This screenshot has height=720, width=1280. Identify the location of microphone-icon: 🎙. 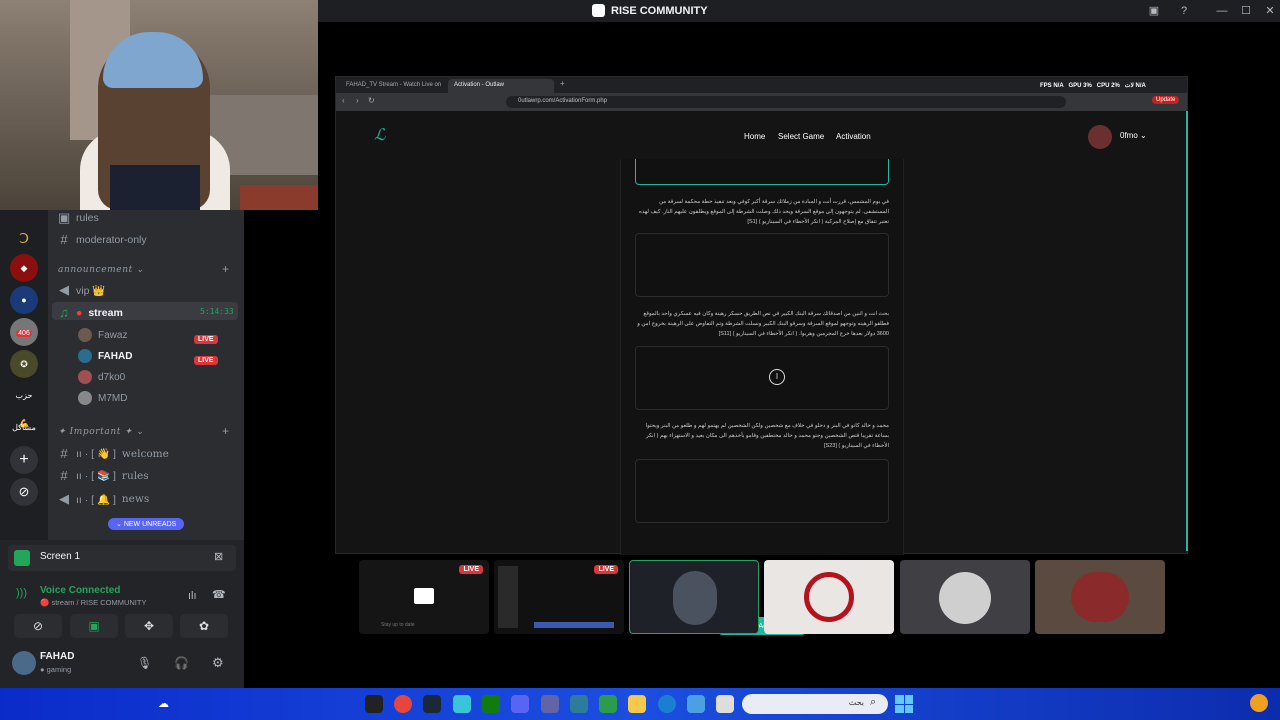
(144, 663).